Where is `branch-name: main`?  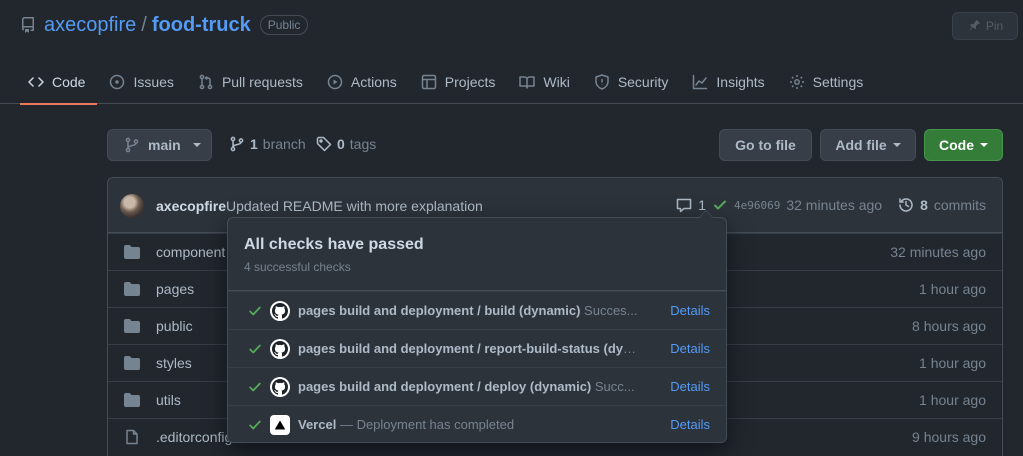
branch-name: main is located at coordinates (164, 145).